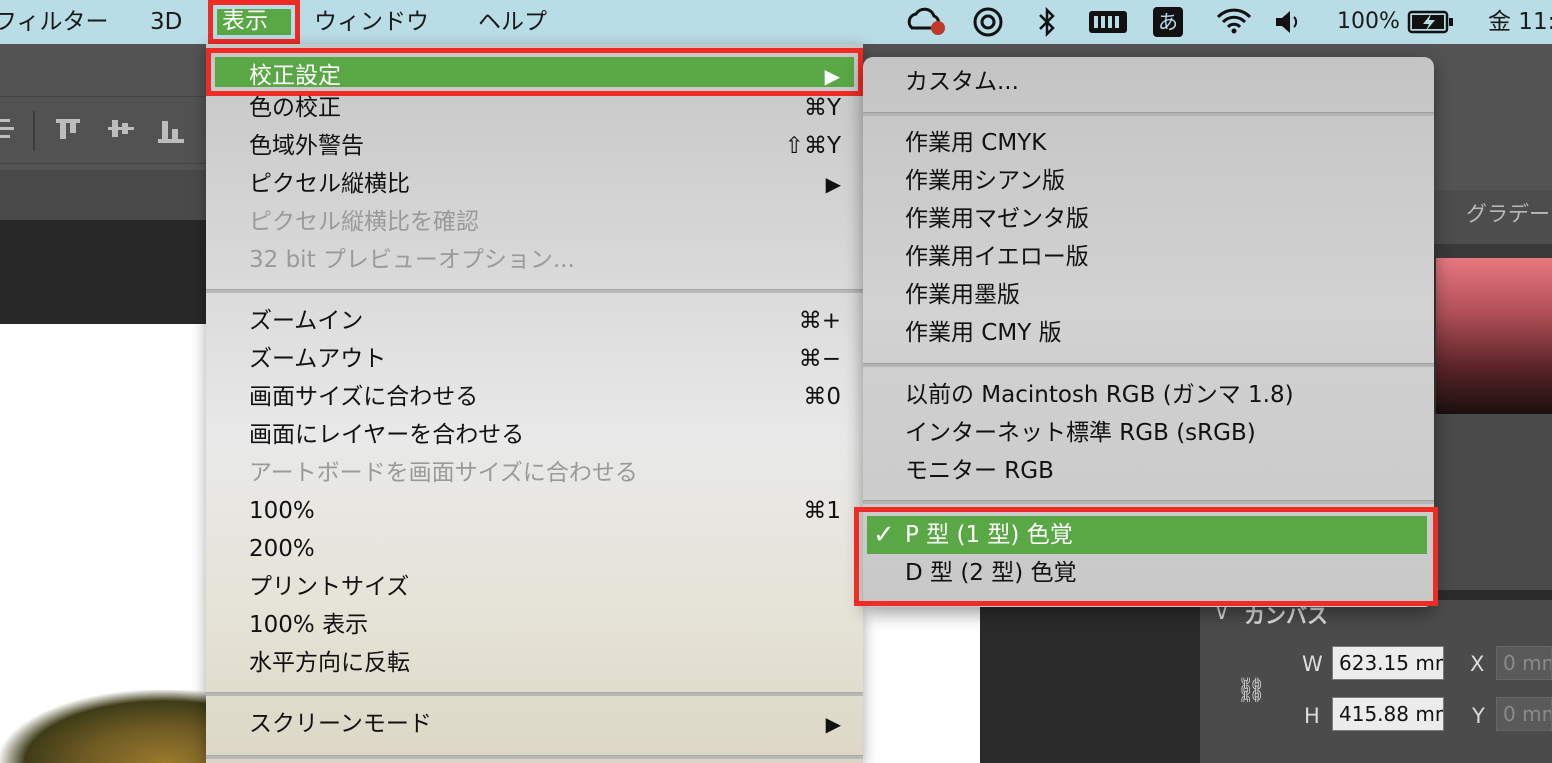  What do you see at coordinates (282, 549) in the screenshot?
I see `menu-item-label: 200%` at bounding box center [282, 549].